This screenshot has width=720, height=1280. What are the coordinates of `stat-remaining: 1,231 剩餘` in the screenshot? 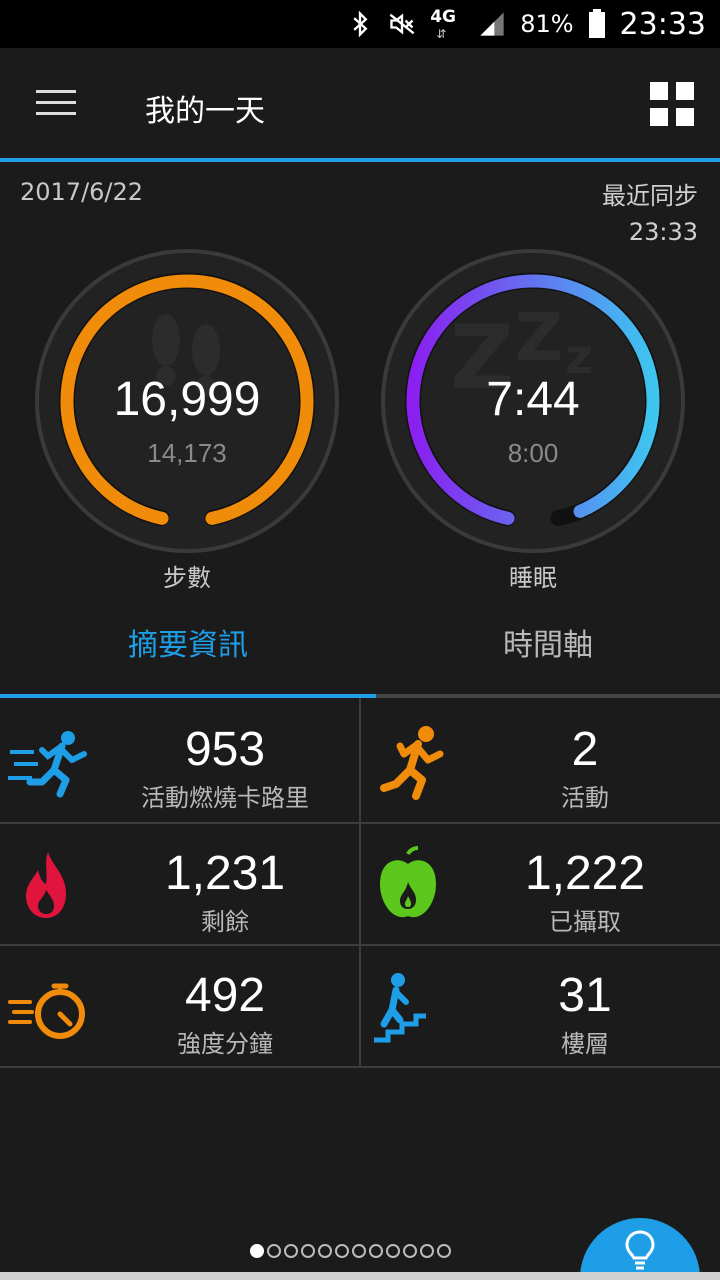 It's located at (180, 885).